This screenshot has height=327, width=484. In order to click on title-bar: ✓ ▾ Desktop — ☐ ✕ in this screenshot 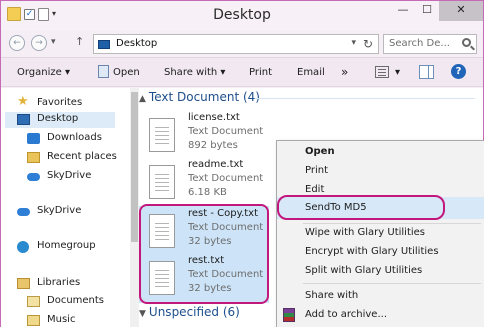, I will do `click(242, 16)`.